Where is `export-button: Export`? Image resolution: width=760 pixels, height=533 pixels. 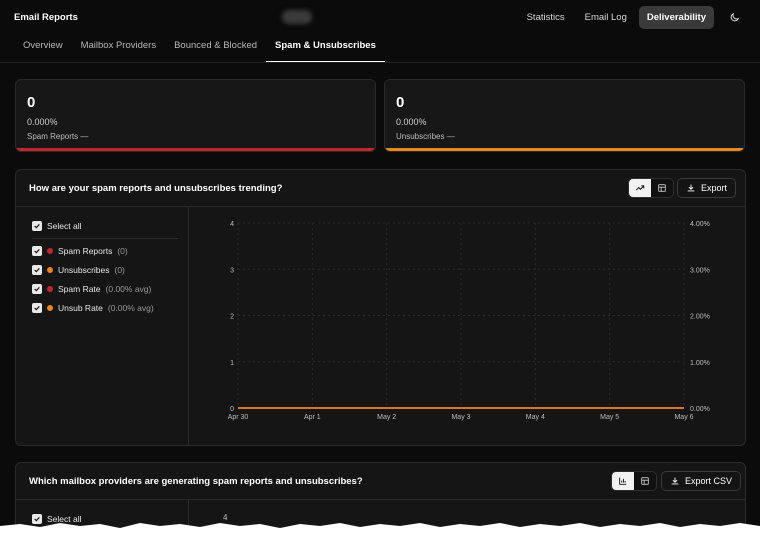 export-button: Export is located at coordinates (707, 188).